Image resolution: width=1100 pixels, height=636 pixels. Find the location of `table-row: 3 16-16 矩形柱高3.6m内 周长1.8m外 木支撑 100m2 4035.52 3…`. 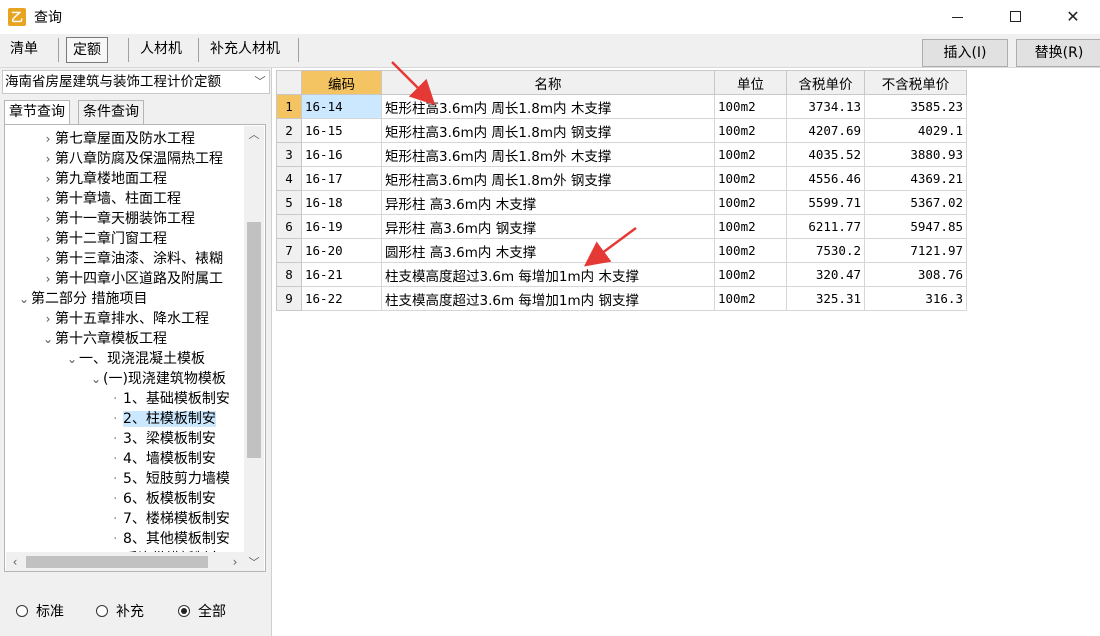

table-row: 3 16-16 矩形柱高3.6m内 周长1.8m外 木支撑 100m2 4035.52 3… is located at coordinates (621, 154).